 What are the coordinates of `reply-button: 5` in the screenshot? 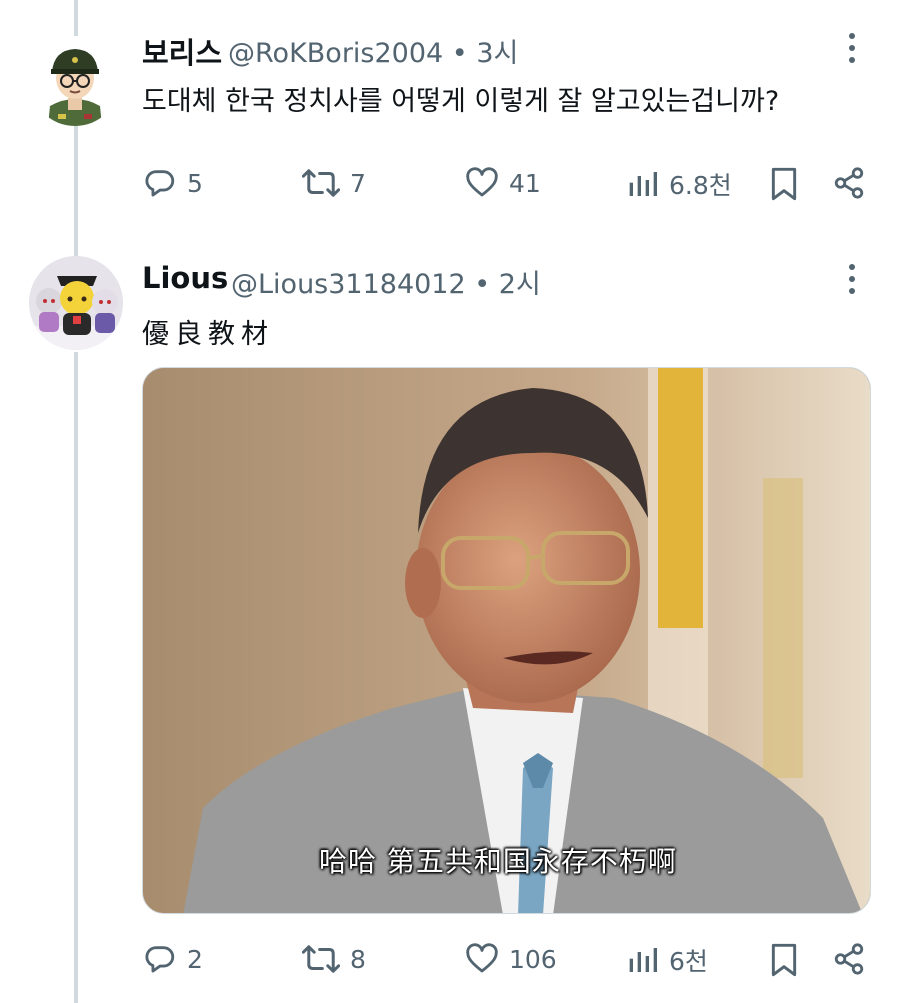 It's located at (173, 183).